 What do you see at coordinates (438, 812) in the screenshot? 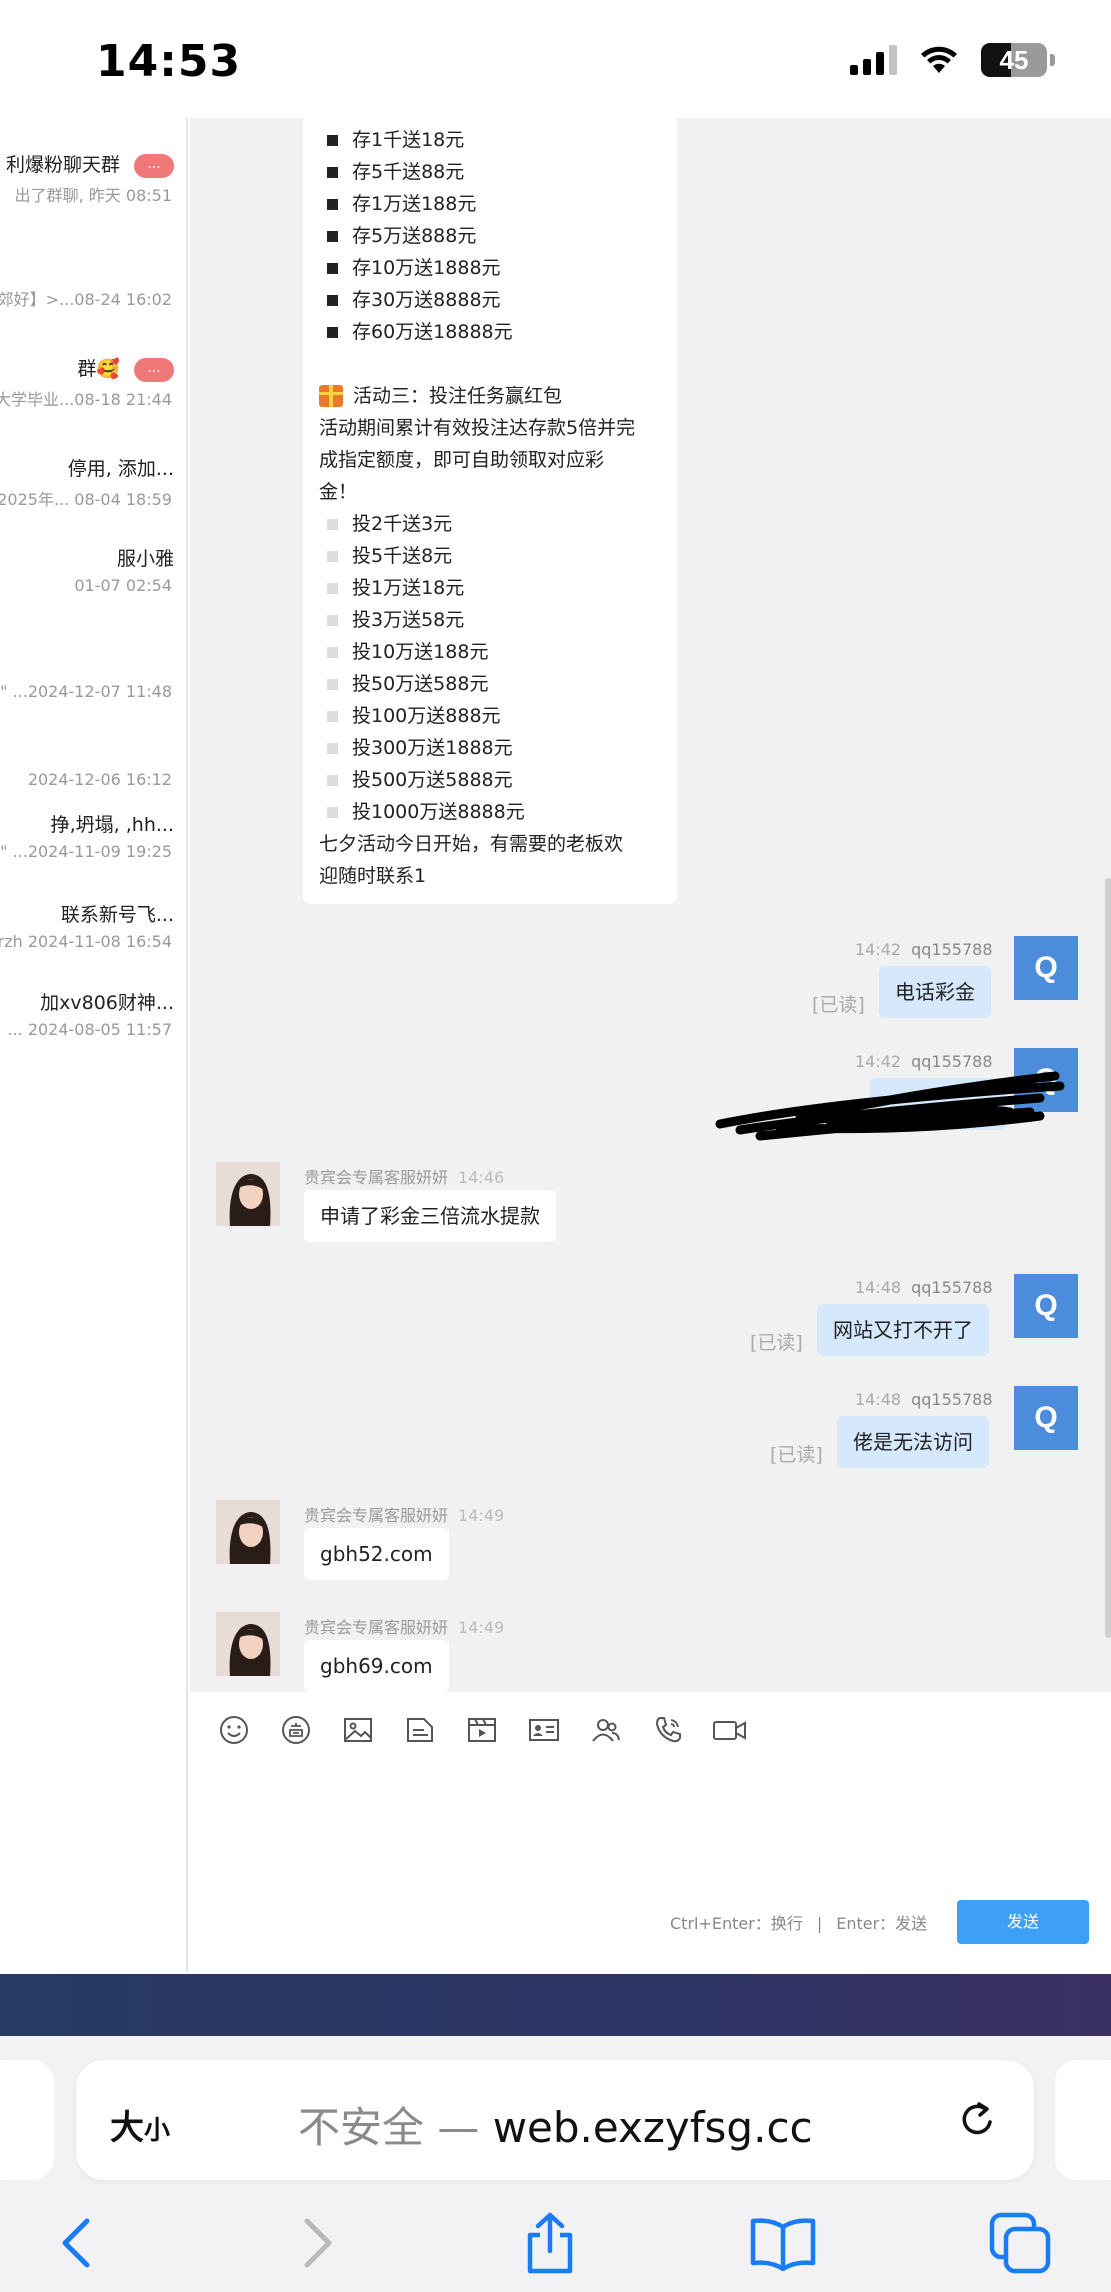
I see `promo-list-item-text: 投1000万送8888元` at bounding box center [438, 812].